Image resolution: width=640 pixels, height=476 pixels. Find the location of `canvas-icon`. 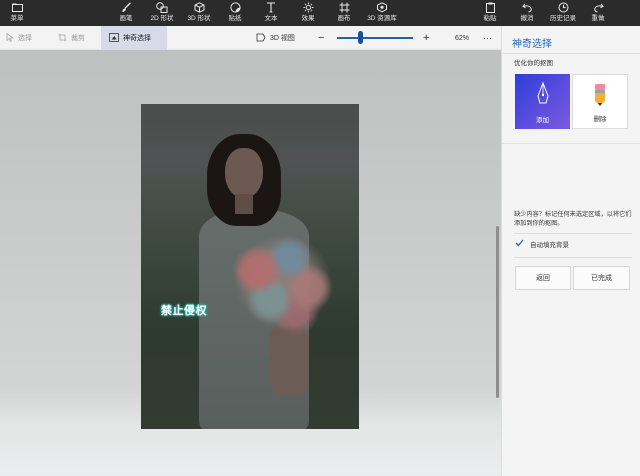

canvas-icon is located at coordinates (344, 7).